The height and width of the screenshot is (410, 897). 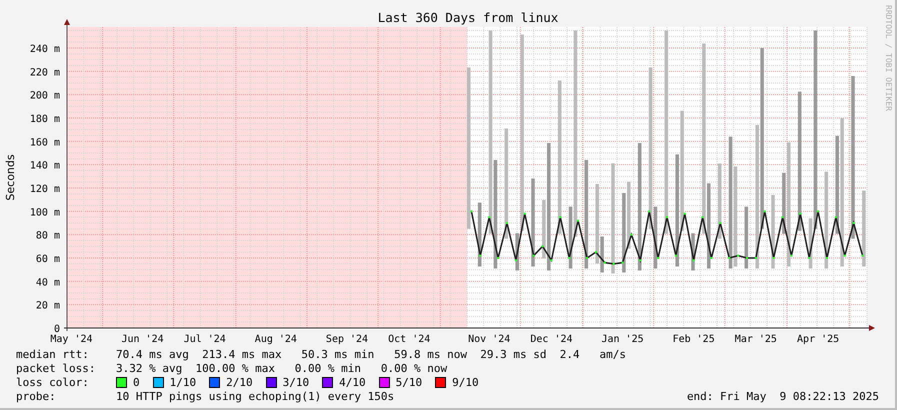 What do you see at coordinates (45, 72) in the screenshot?
I see `axis-tick-label: 220 m` at bounding box center [45, 72].